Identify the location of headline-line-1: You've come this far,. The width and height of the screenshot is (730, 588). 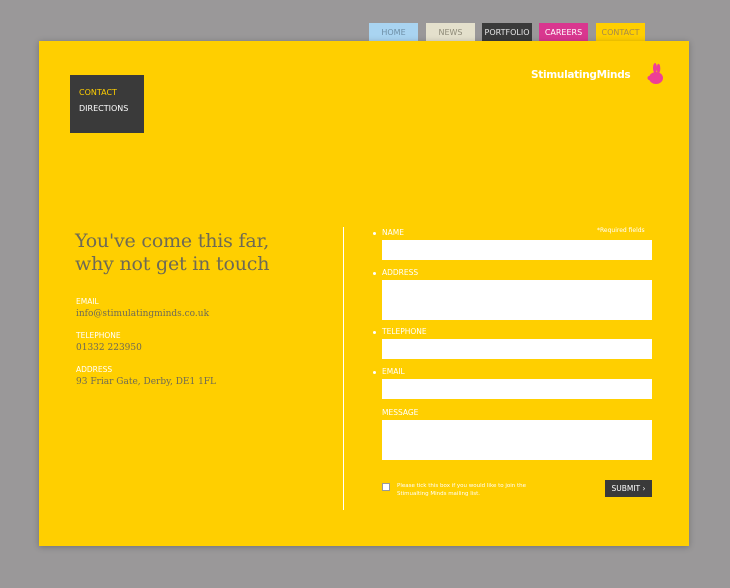
(172, 241).